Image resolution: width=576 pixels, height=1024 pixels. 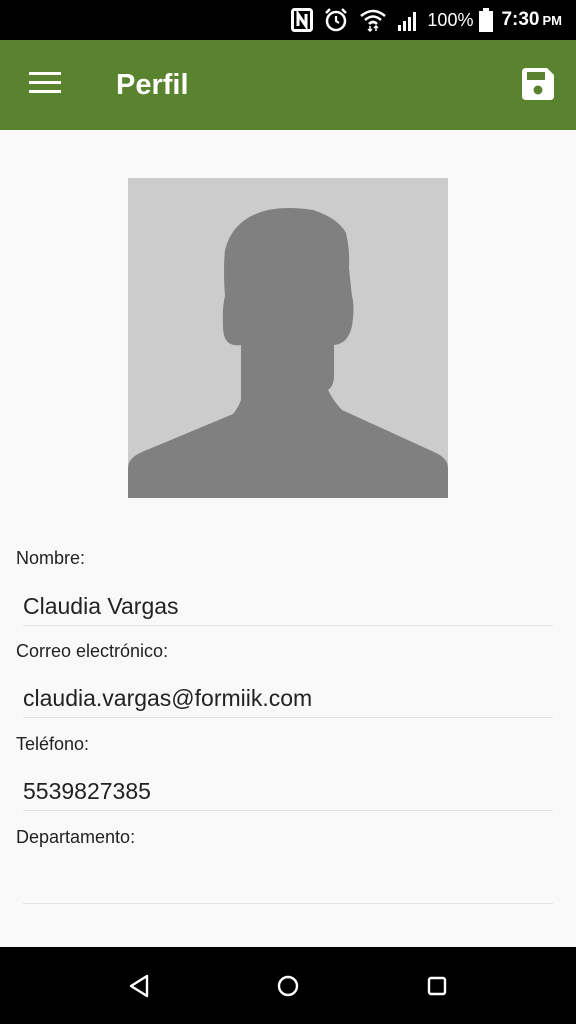 I want to click on hamburger-menu-icon, so click(x=45, y=85).